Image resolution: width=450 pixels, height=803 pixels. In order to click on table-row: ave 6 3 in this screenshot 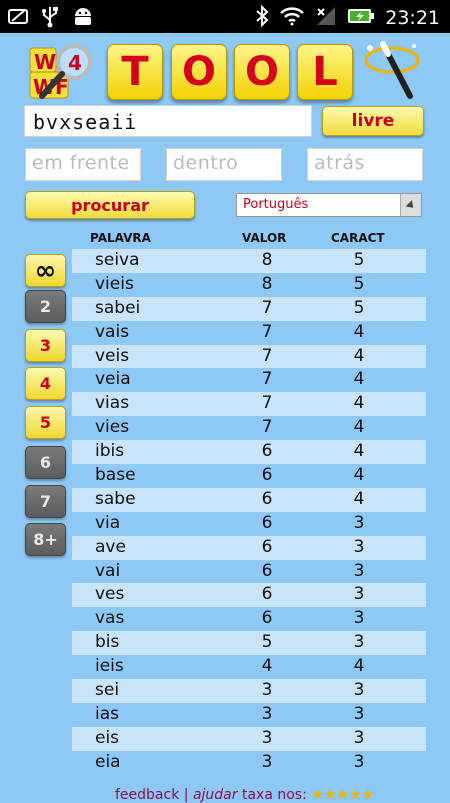, I will do `click(249, 547)`.